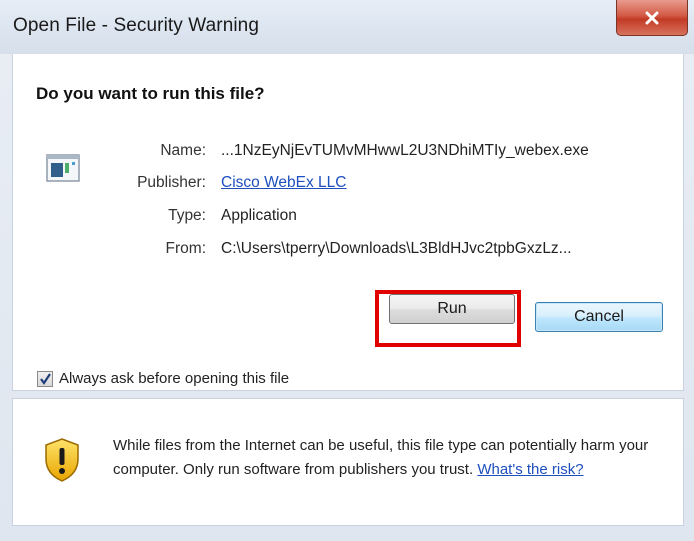  I want to click on title-bar: Open File - Security Warning, so click(347, 27).